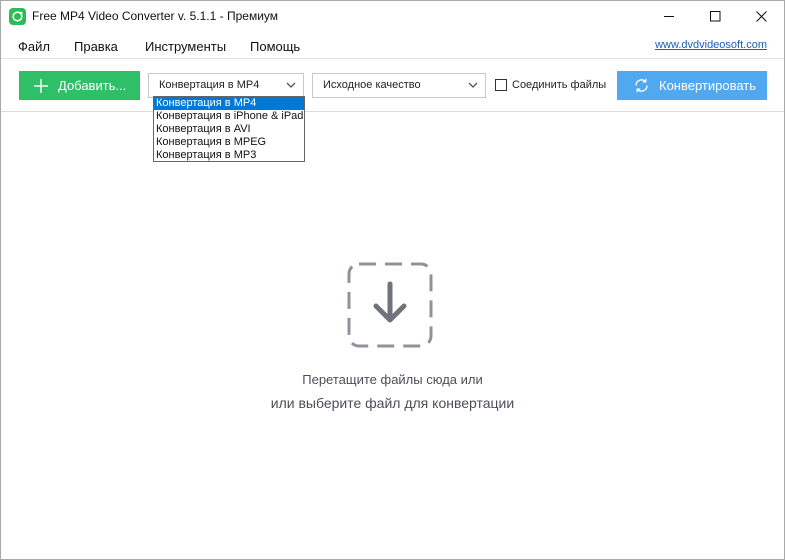  I want to click on refresh-icon, so click(641, 85).